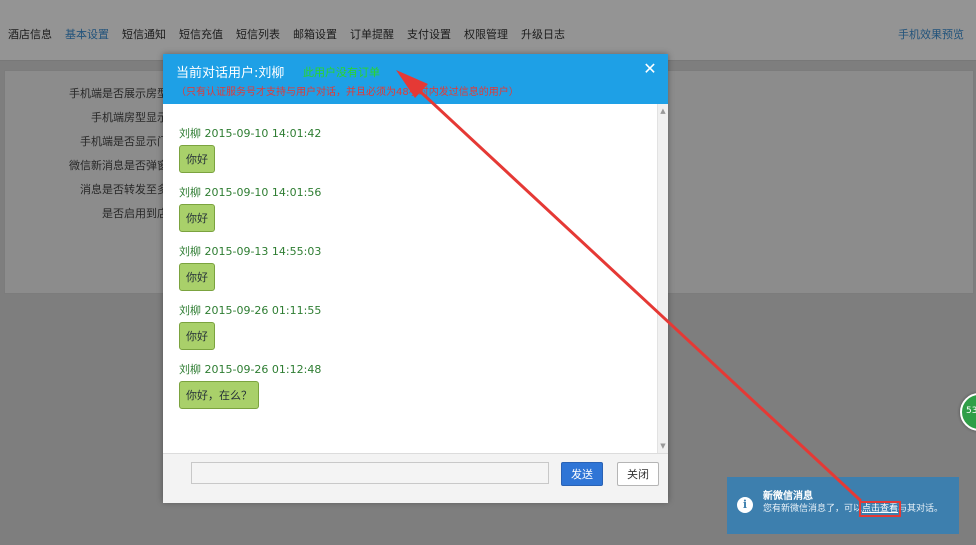 This screenshot has height=545, width=976. Describe the element at coordinates (263, 133) in the screenshot. I see `message-time: 2015-09-10 14:01:42` at that location.